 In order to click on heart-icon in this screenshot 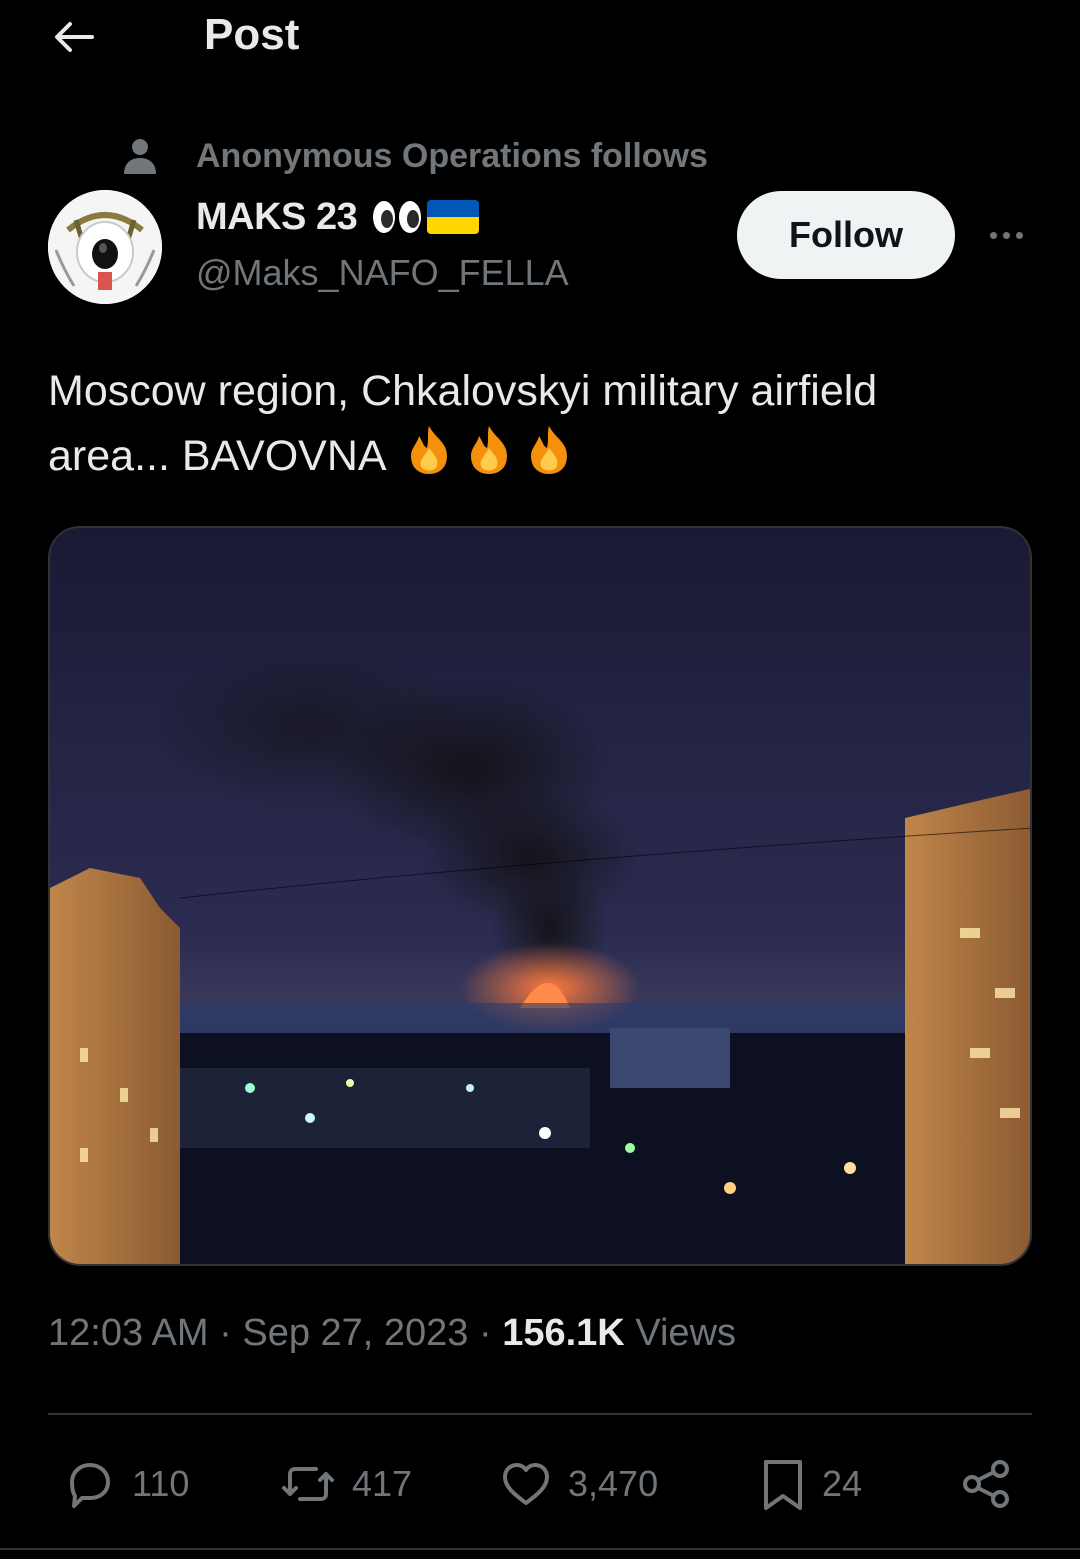, I will do `click(526, 1484)`.